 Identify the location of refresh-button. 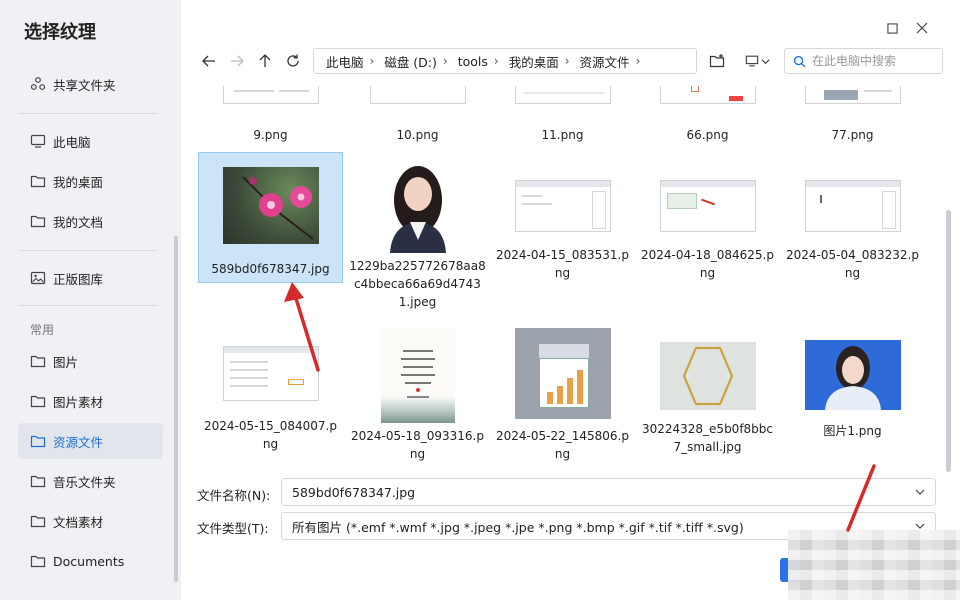
(293, 61).